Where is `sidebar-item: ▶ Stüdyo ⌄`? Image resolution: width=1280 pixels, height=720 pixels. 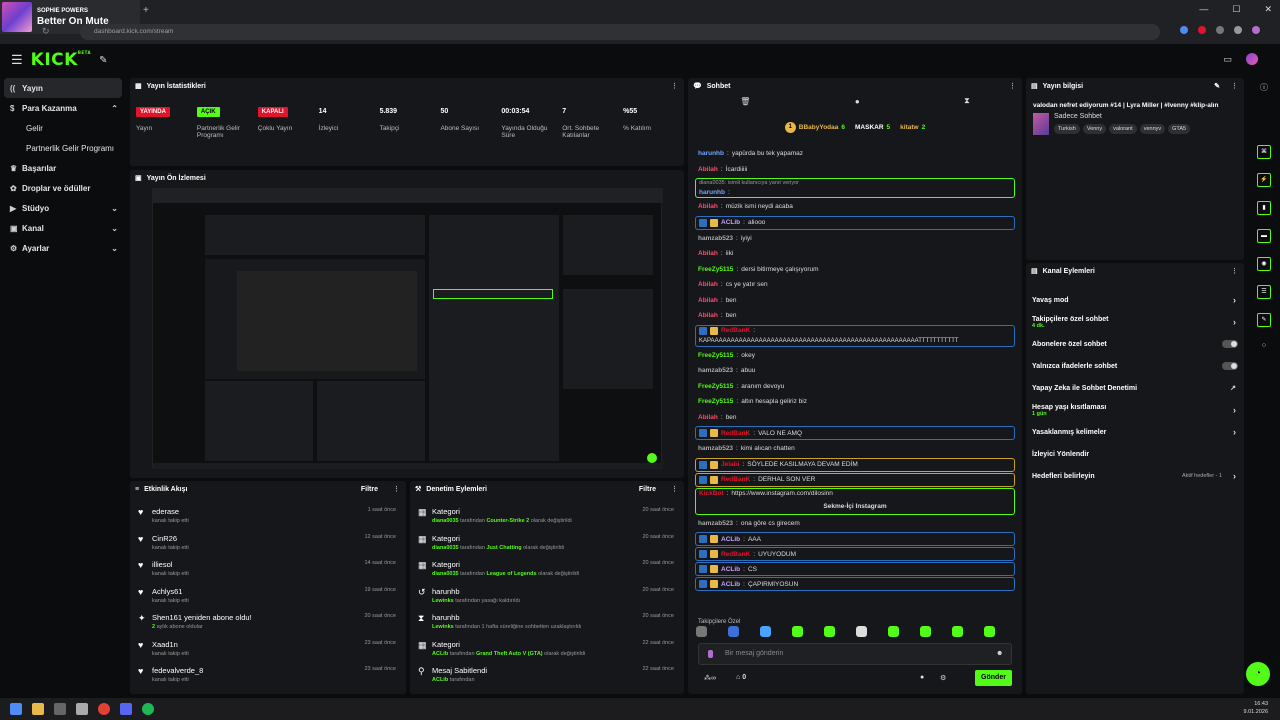 sidebar-item: ▶ Stüdyo ⌄ is located at coordinates (63, 208).